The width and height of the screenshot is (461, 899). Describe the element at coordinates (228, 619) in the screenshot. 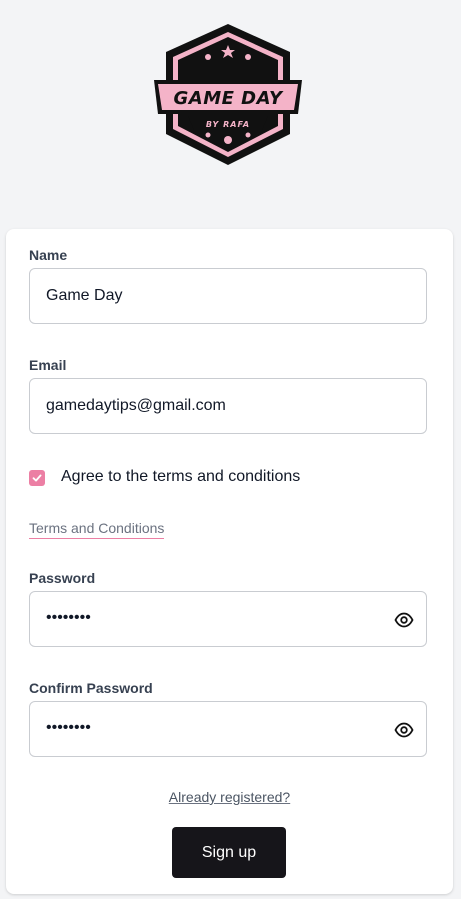

I see `password-input: ••••••••` at that location.